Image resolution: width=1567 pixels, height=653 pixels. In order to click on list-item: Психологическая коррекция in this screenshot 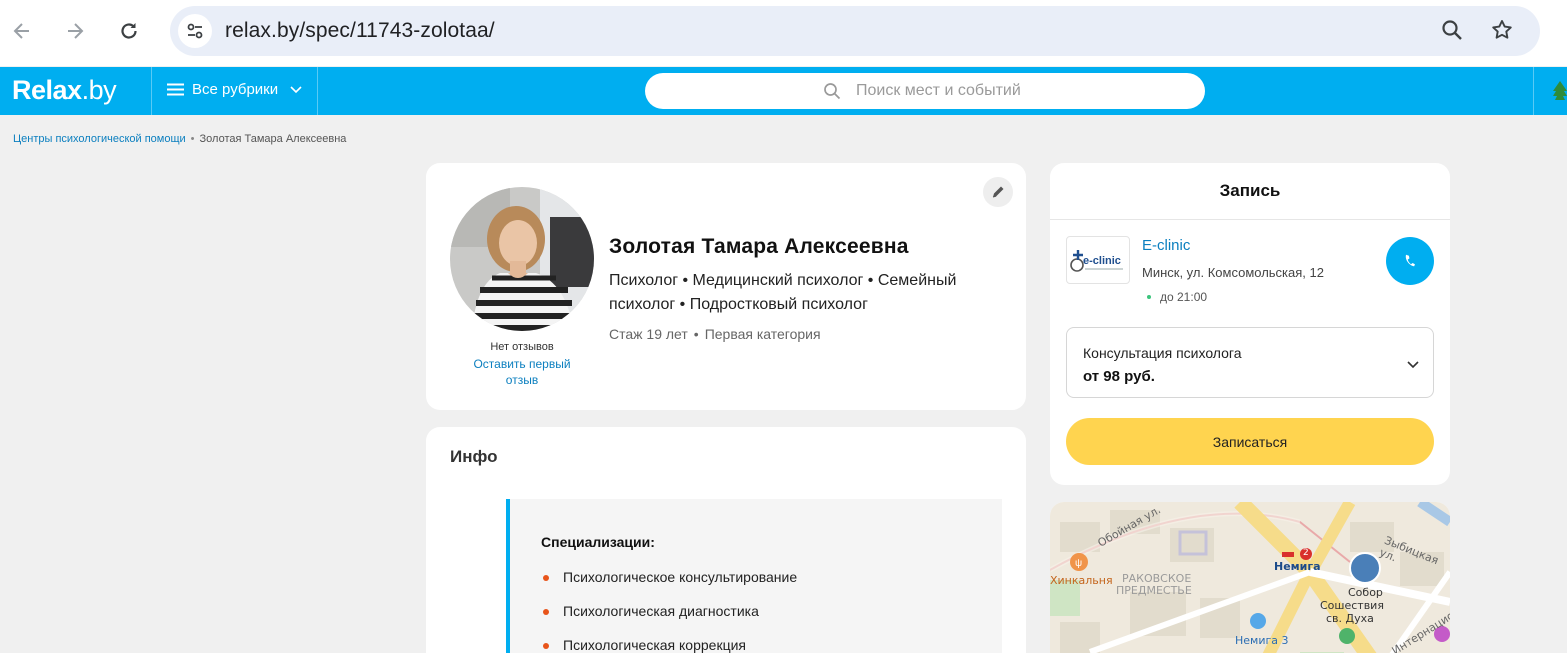, I will do `click(669, 645)`.